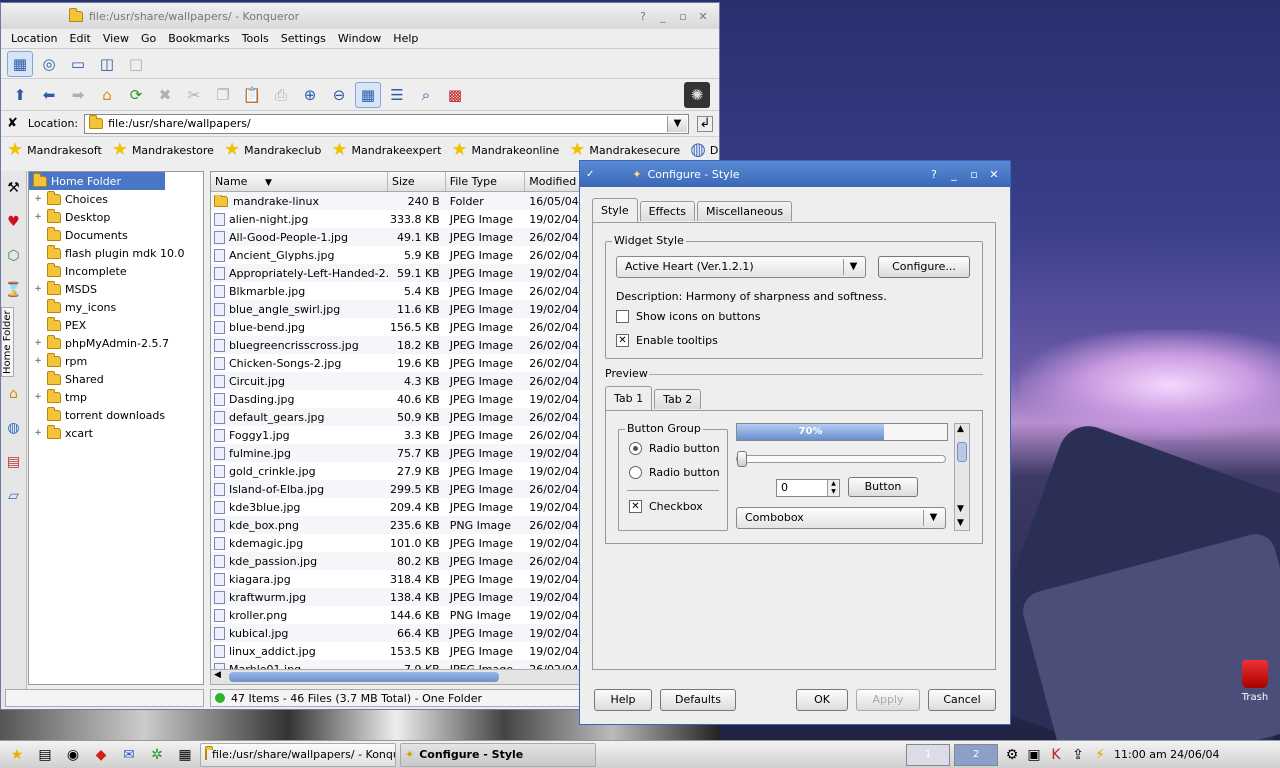  What do you see at coordinates (395, 435) in the screenshot?
I see `file-row: Foggy1.jpg 3.3 KB JPEG Image 26/02/04` at bounding box center [395, 435].